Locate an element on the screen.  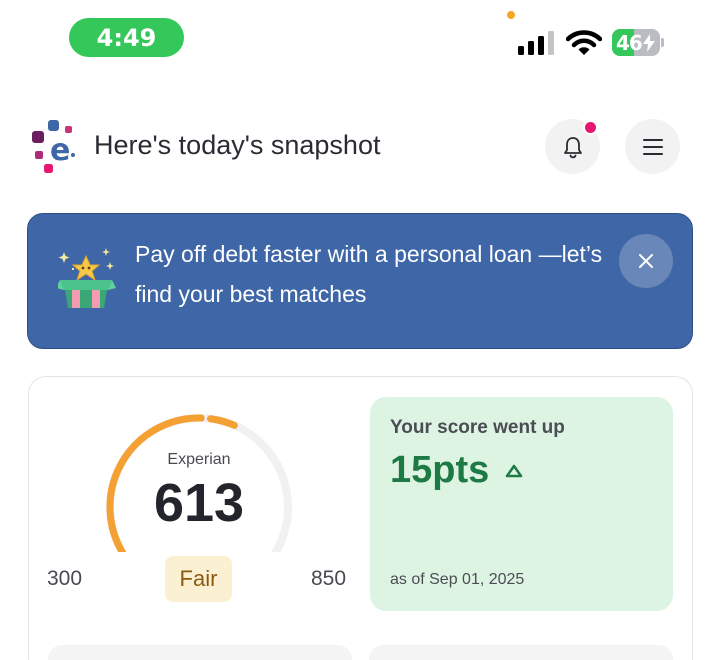
hamburger-menu-icon is located at coordinates (652, 146).